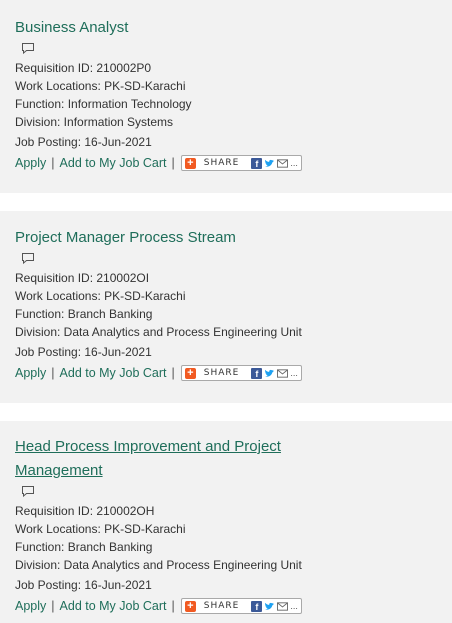  What do you see at coordinates (103, 104) in the screenshot?
I see `function: Function: Information Technology` at bounding box center [103, 104].